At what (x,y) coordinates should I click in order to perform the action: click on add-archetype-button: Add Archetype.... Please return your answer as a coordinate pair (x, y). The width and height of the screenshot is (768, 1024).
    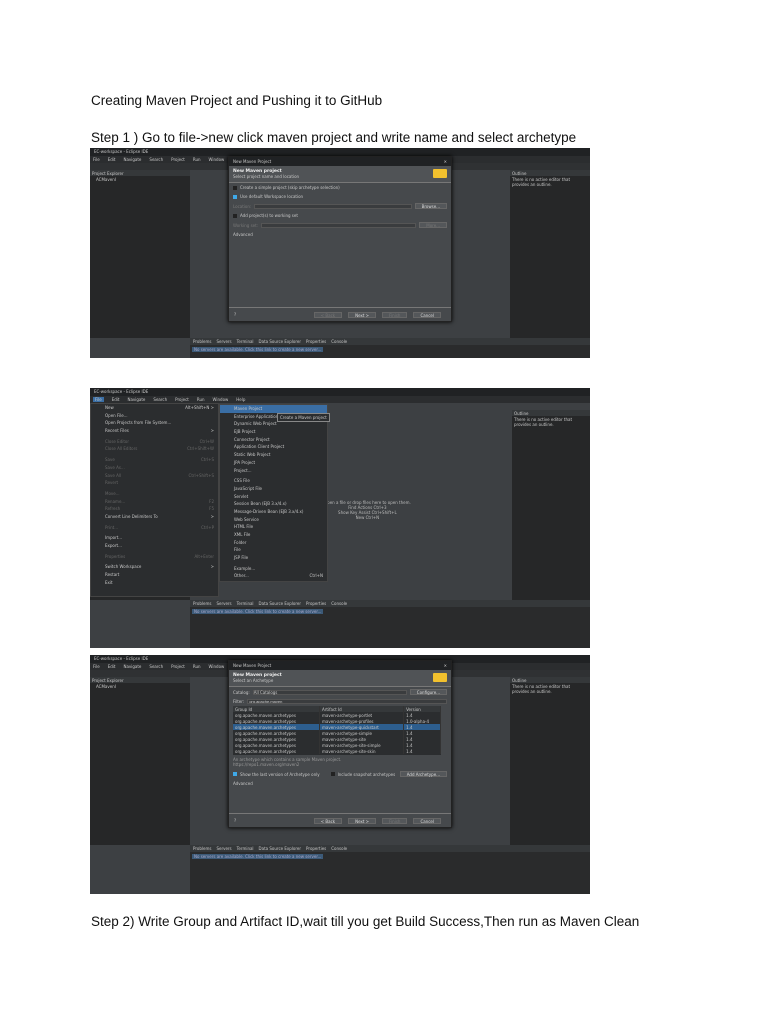
    Looking at the image, I should click on (423, 774).